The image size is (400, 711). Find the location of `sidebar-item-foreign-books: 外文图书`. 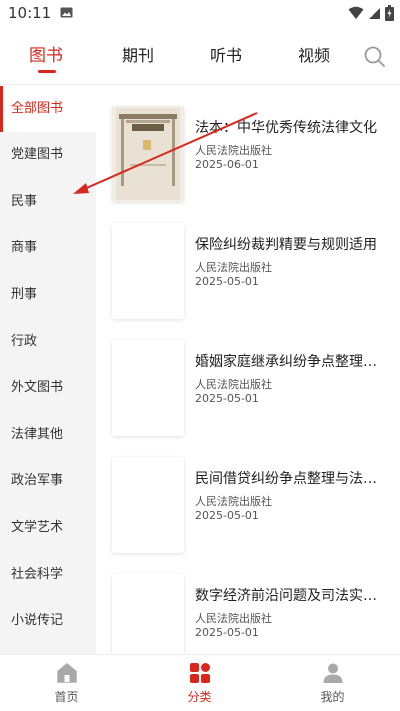

sidebar-item-foreign-books: 外文图书 is located at coordinates (48, 388).